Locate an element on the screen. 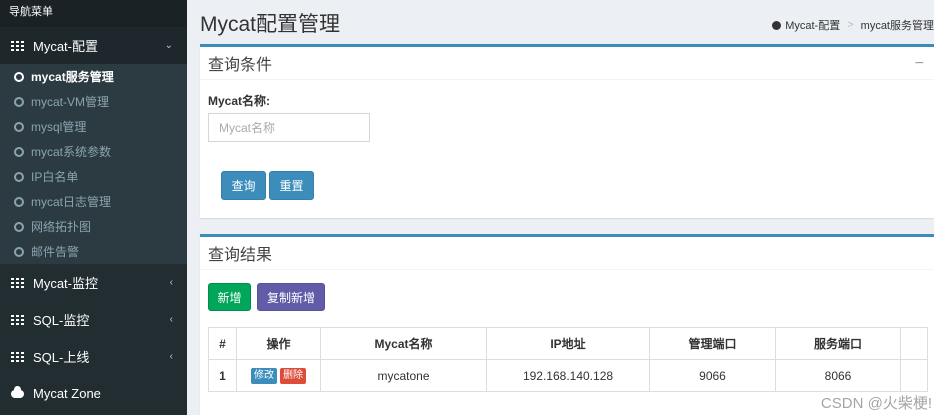 This screenshot has width=934, height=415. chevron-down-icon: ⌄ is located at coordinates (168, 45).